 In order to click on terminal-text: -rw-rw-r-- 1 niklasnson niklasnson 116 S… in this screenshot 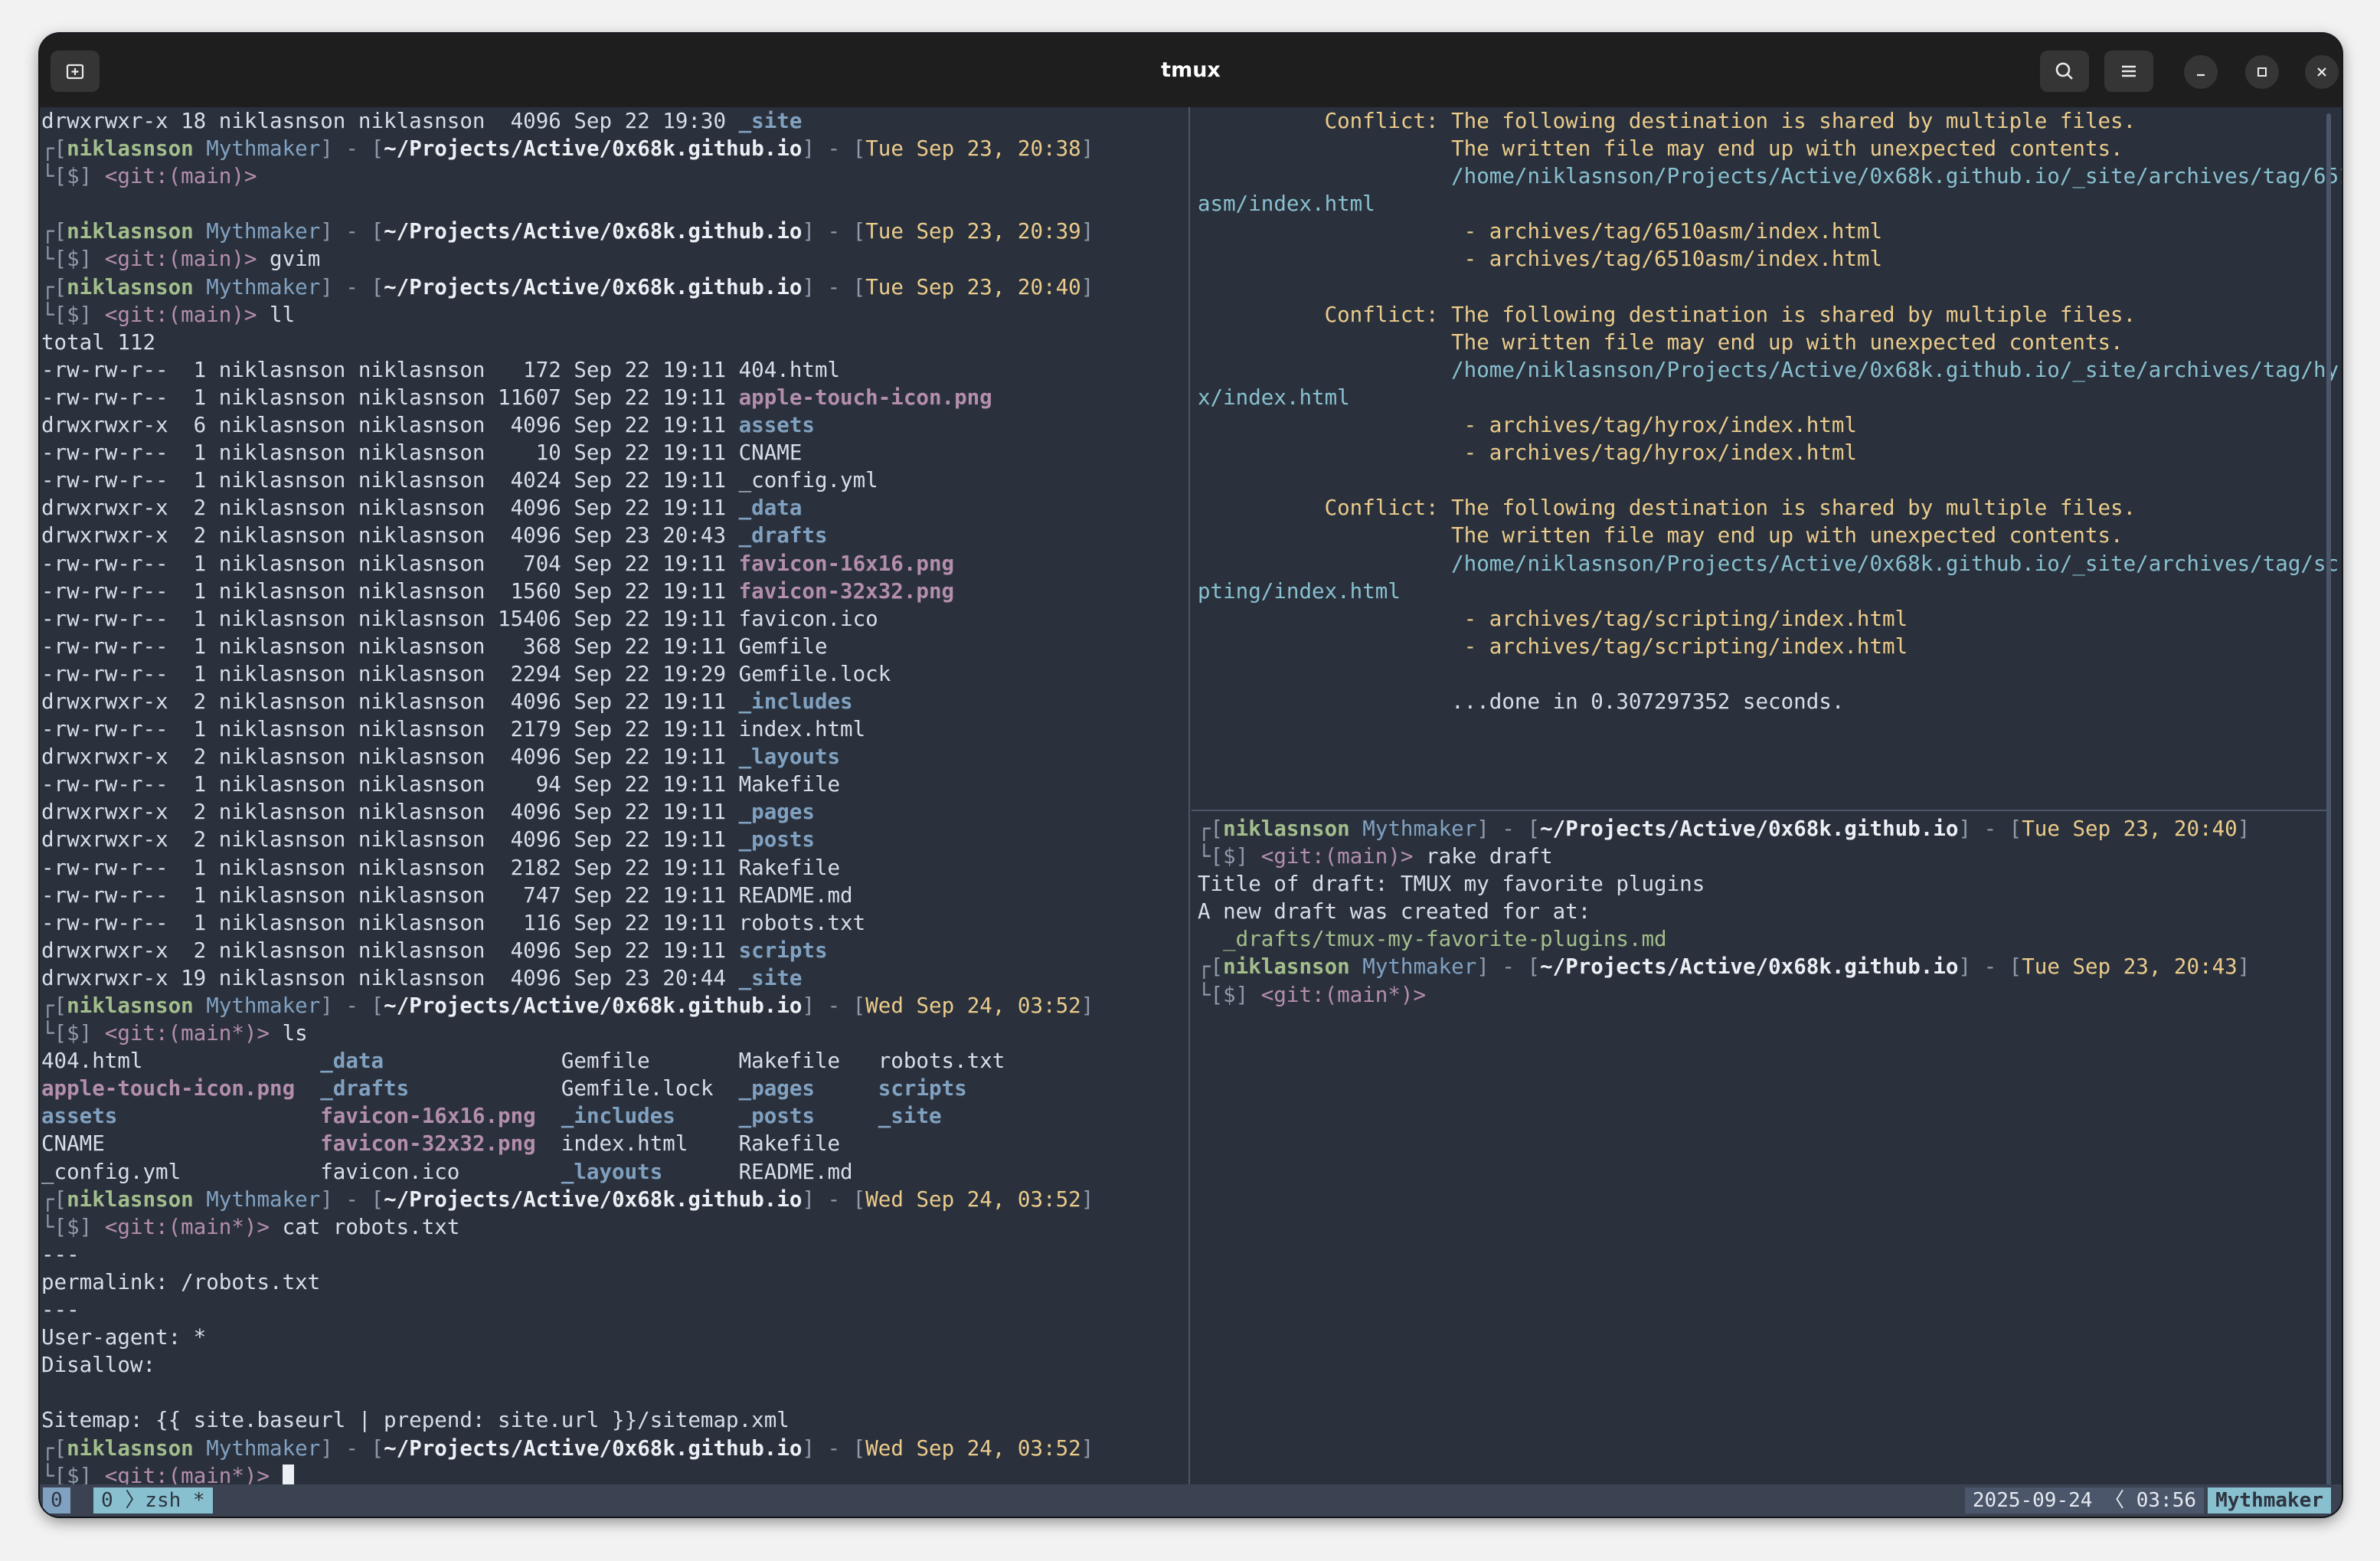, I will do `click(453, 922)`.